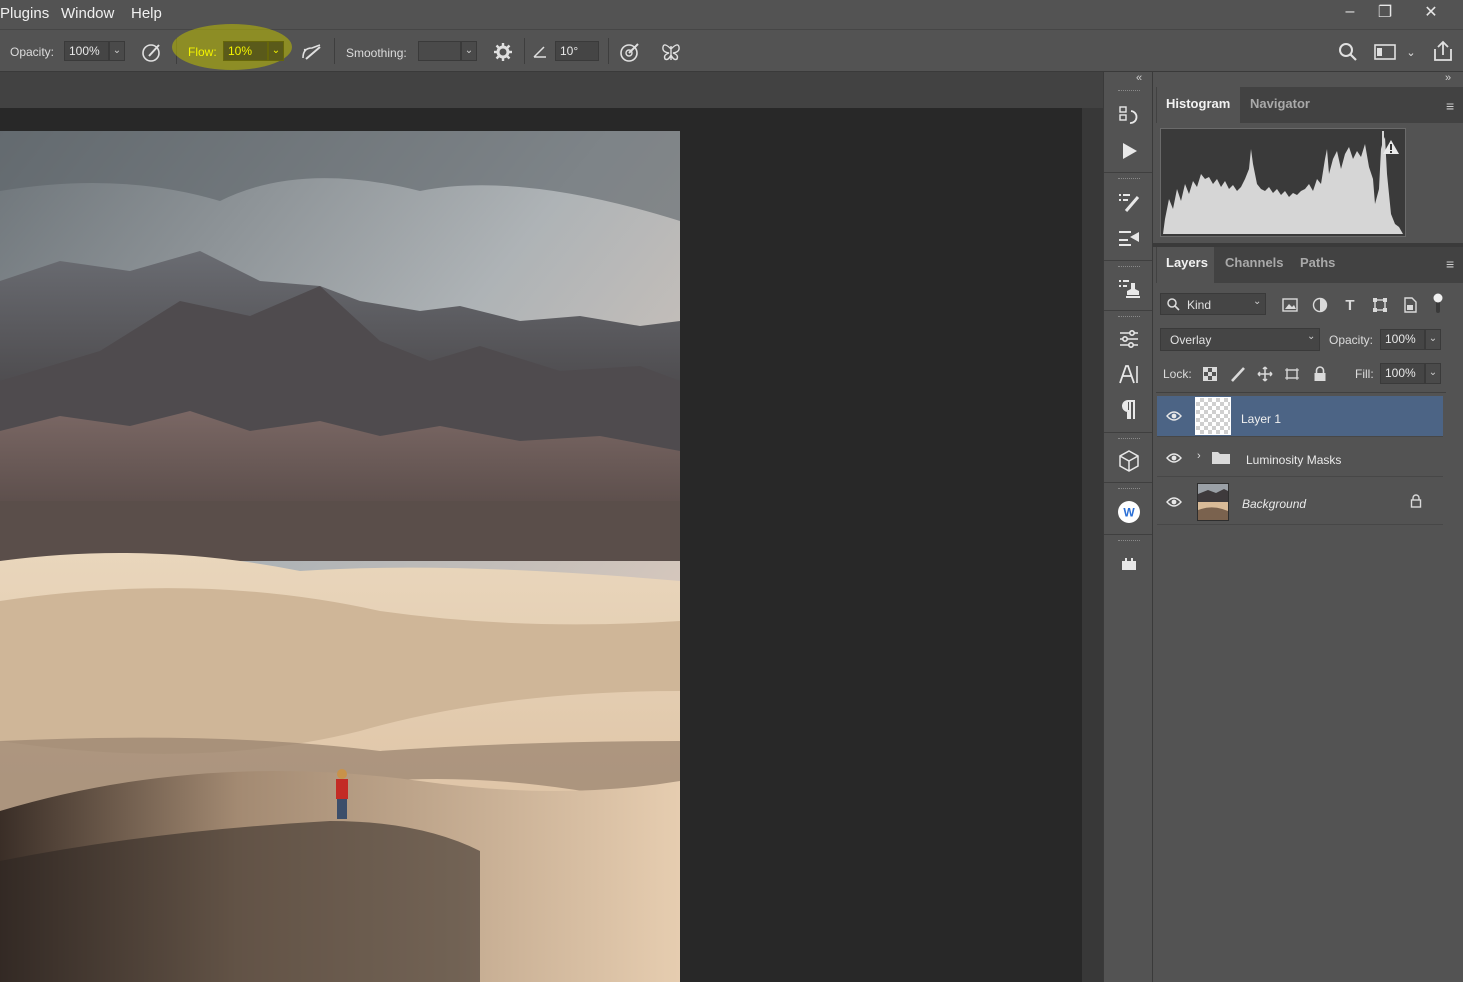 The width and height of the screenshot is (1463, 982). I want to click on w-plugin-icon: W, so click(1129, 512).